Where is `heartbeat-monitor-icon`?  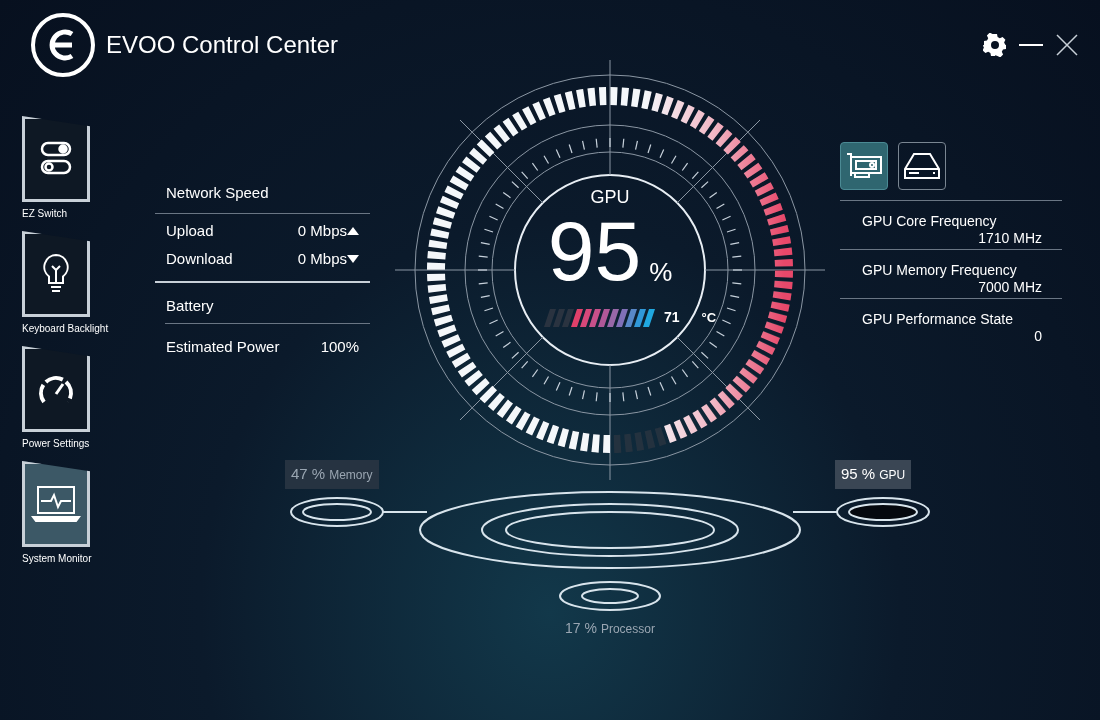
heartbeat-monitor-icon is located at coordinates (56, 504).